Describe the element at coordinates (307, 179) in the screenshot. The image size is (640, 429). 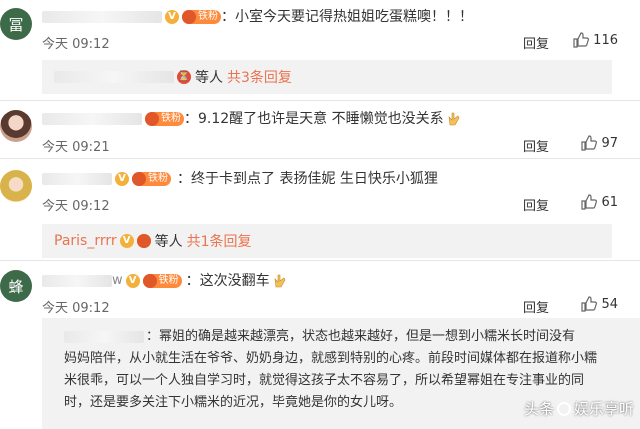
I see `comment-text: ：终于卡到点了 表扬佳妮 生日快乐小狐狸` at that location.